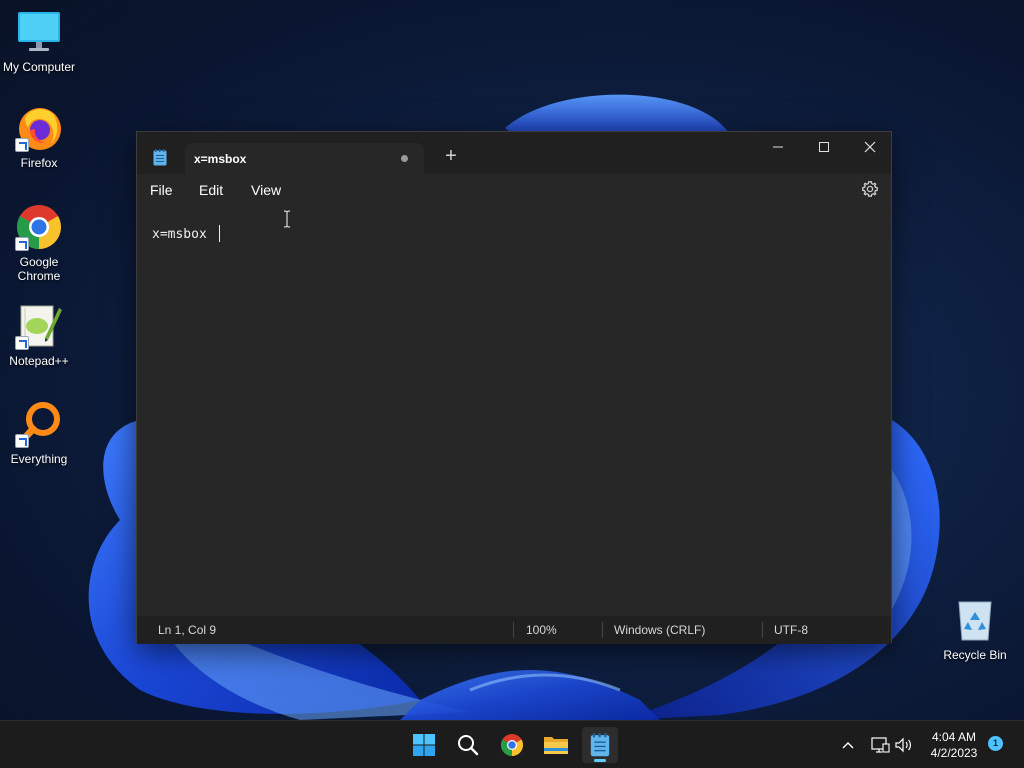 The image size is (1024, 768). Describe the element at coordinates (39, 326) in the screenshot. I see `notepad-plus-plus-icon` at that location.